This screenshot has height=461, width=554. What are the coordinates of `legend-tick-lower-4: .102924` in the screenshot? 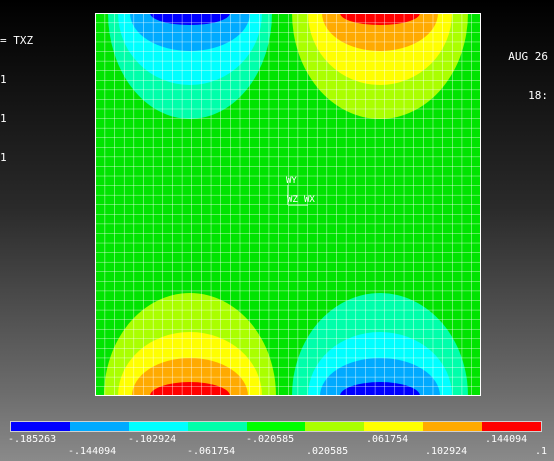 It's located at (446, 451).